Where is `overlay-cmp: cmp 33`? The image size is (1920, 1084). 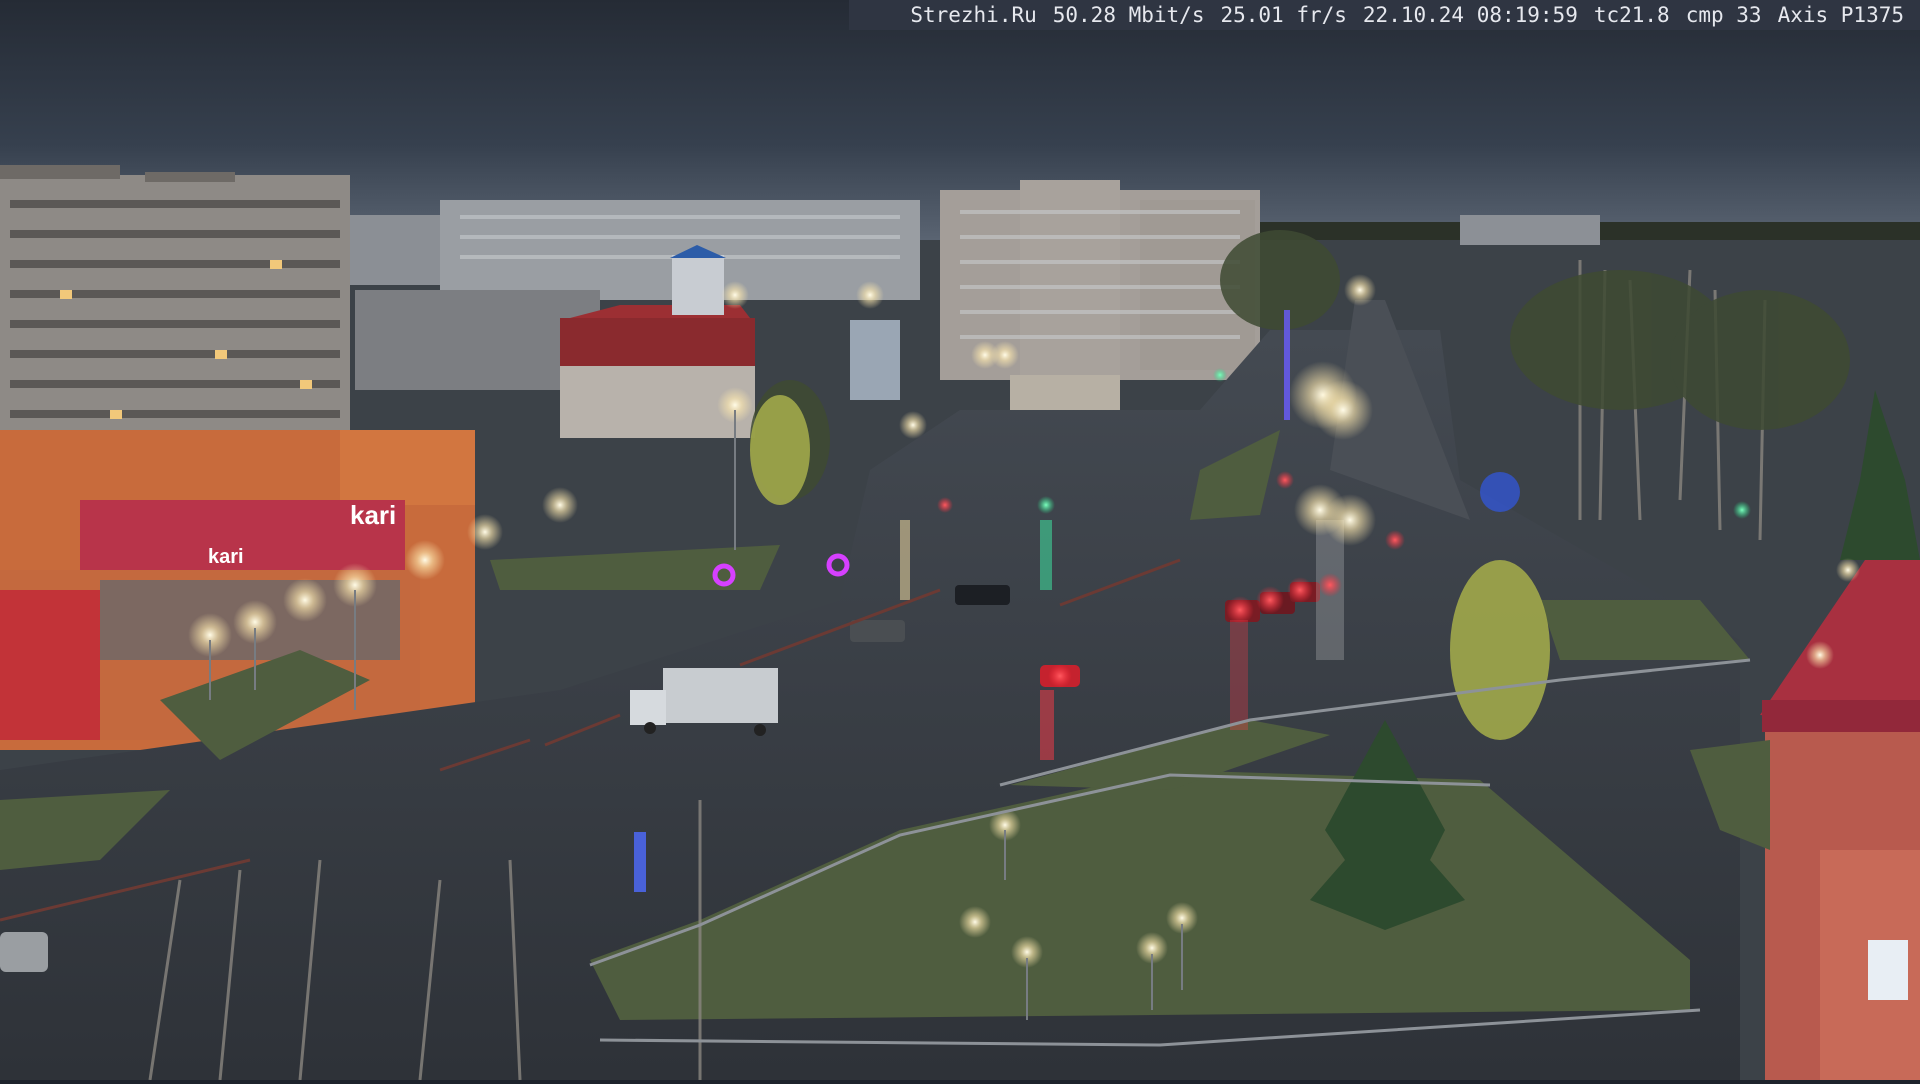
overlay-cmp: cmp 33 is located at coordinates (1723, 15).